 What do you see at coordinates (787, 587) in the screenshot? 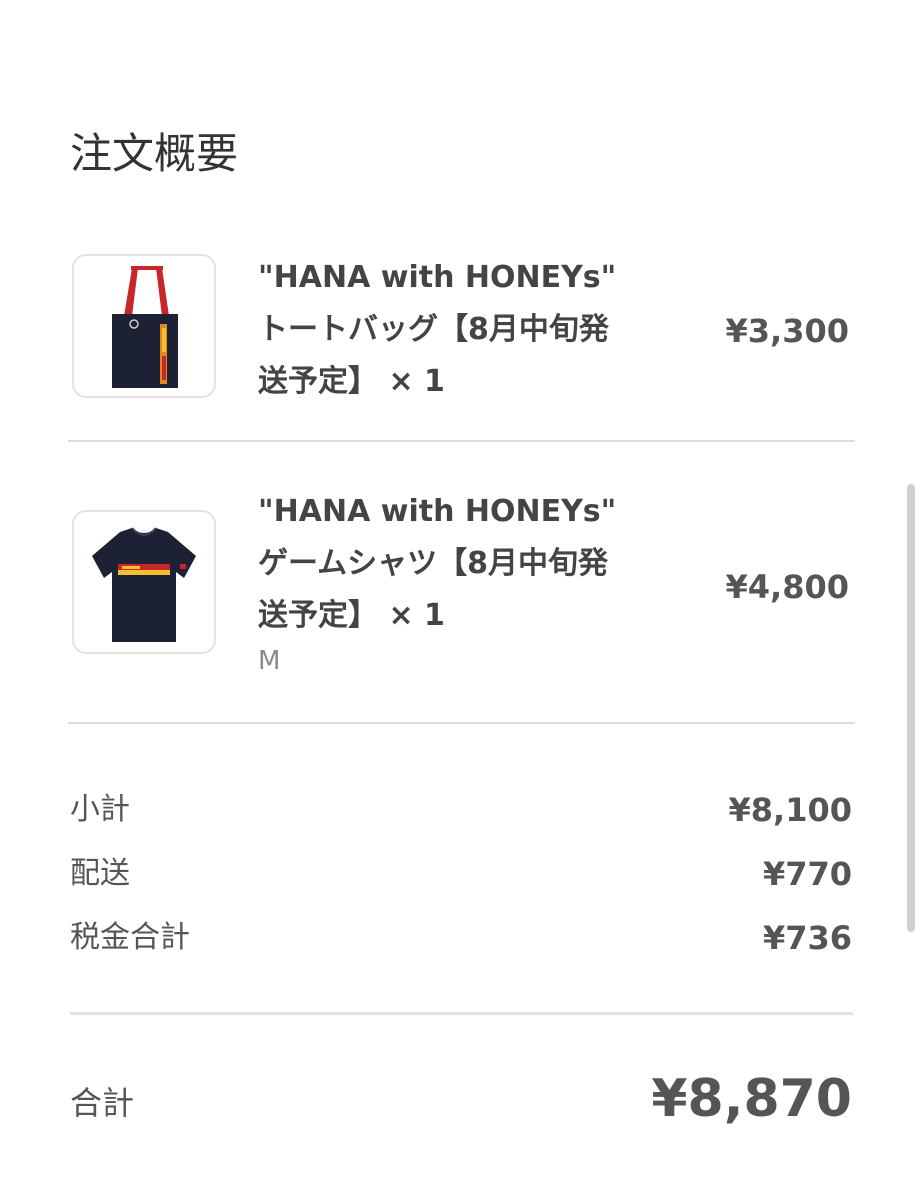
I see `item-price: ¥4,800` at bounding box center [787, 587].